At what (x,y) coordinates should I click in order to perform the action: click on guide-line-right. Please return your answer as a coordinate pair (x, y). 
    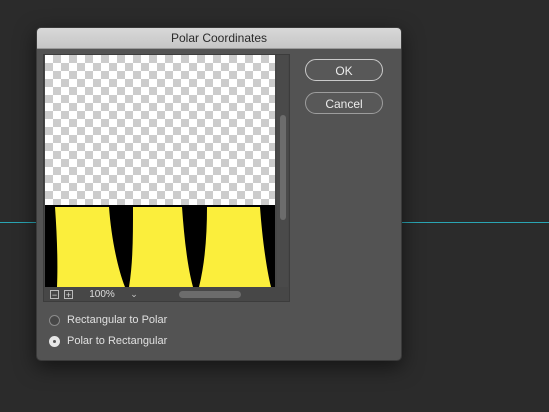
    Looking at the image, I should click on (474, 222).